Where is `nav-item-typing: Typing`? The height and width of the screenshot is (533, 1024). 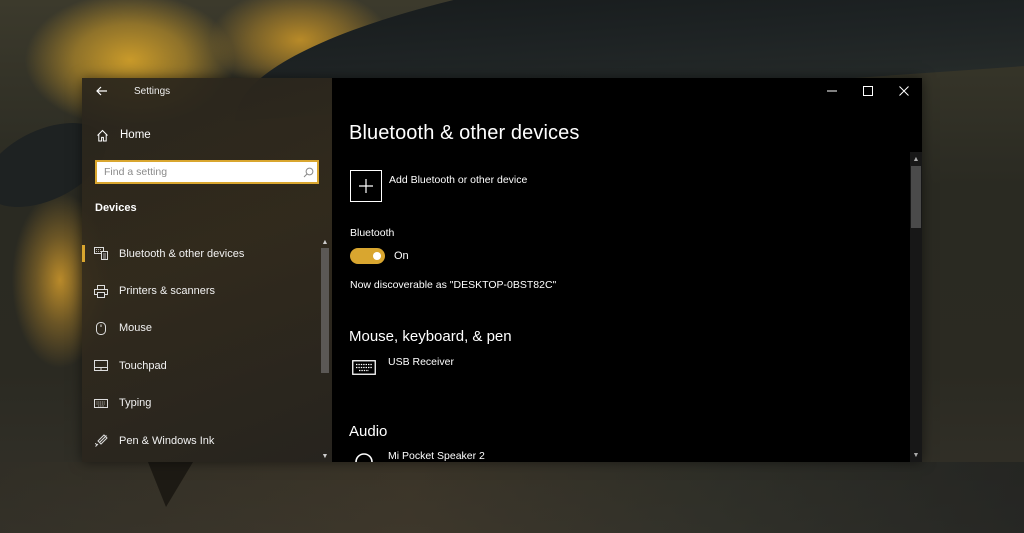 nav-item-typing: Typing is located at coordinates (200, 403).